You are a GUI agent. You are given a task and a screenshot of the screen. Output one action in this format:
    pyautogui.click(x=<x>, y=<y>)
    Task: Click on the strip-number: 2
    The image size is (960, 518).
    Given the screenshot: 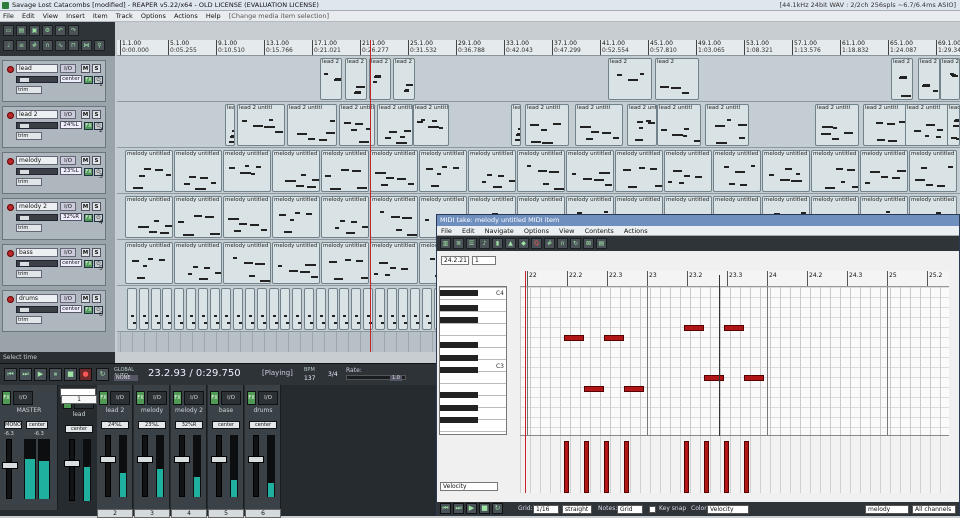 What is the action you would take?
    pyautogui.click(x=115, y=513)
    